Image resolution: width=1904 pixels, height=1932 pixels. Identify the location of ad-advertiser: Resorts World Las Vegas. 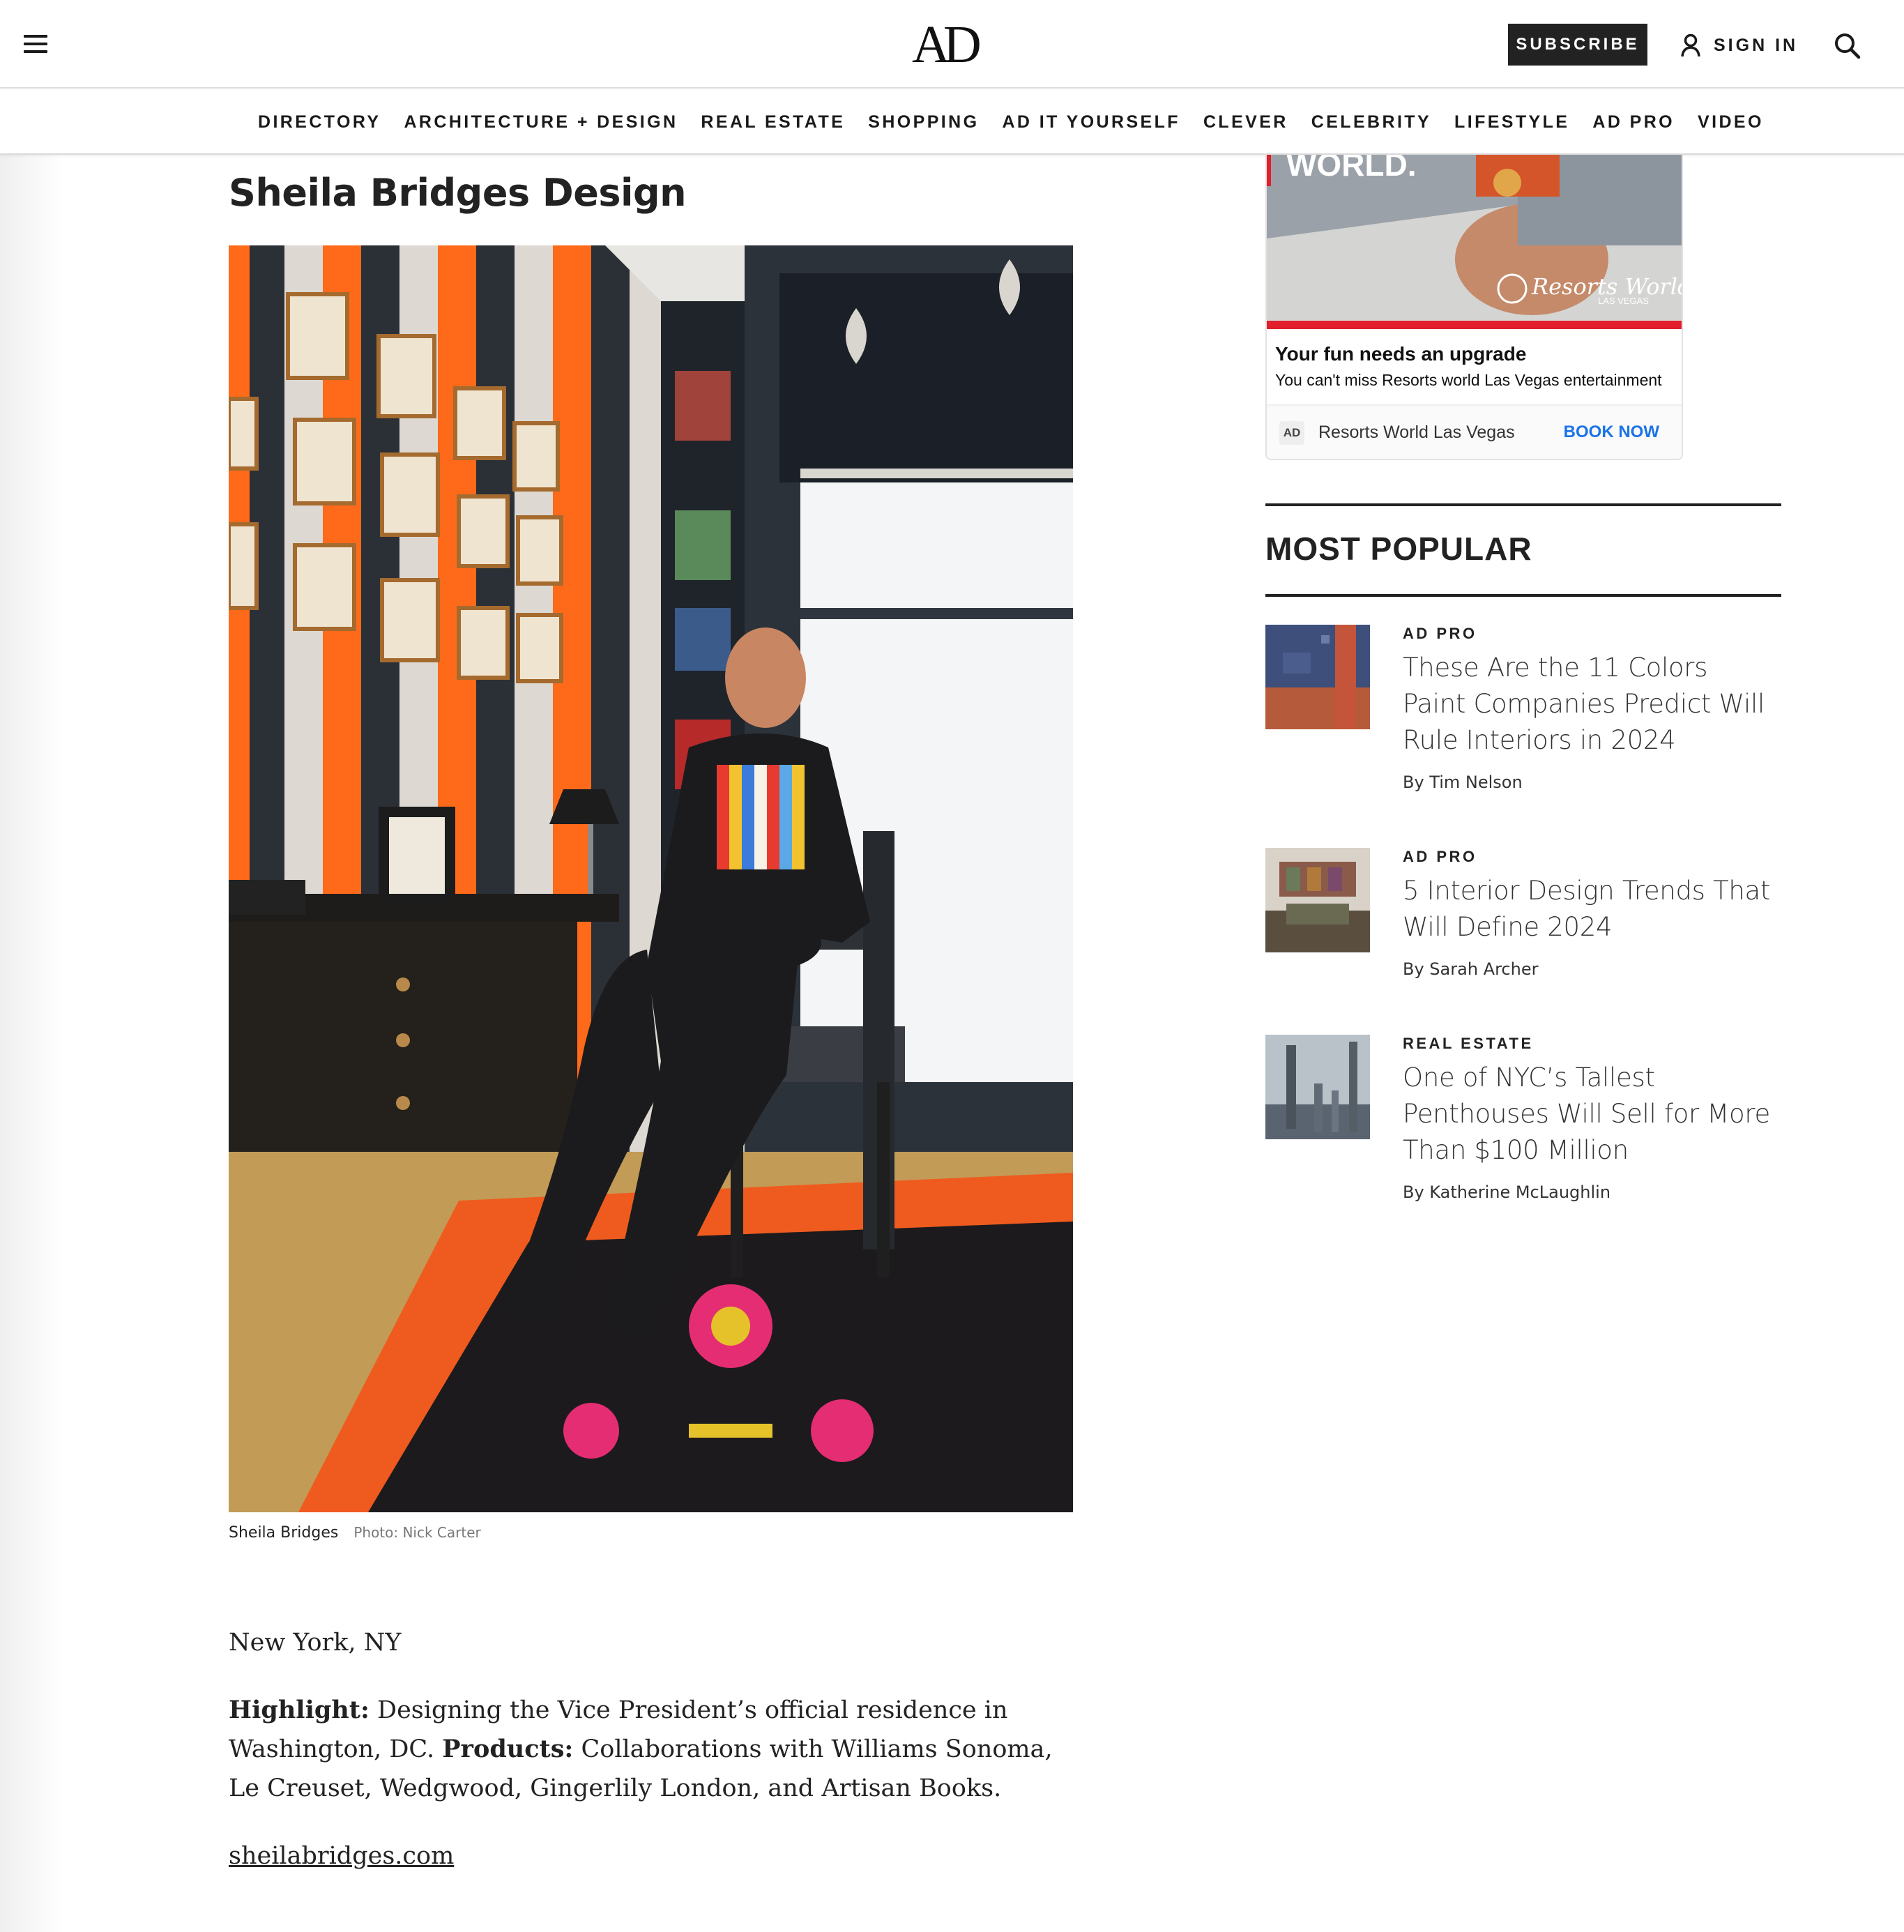
(1416, 433).